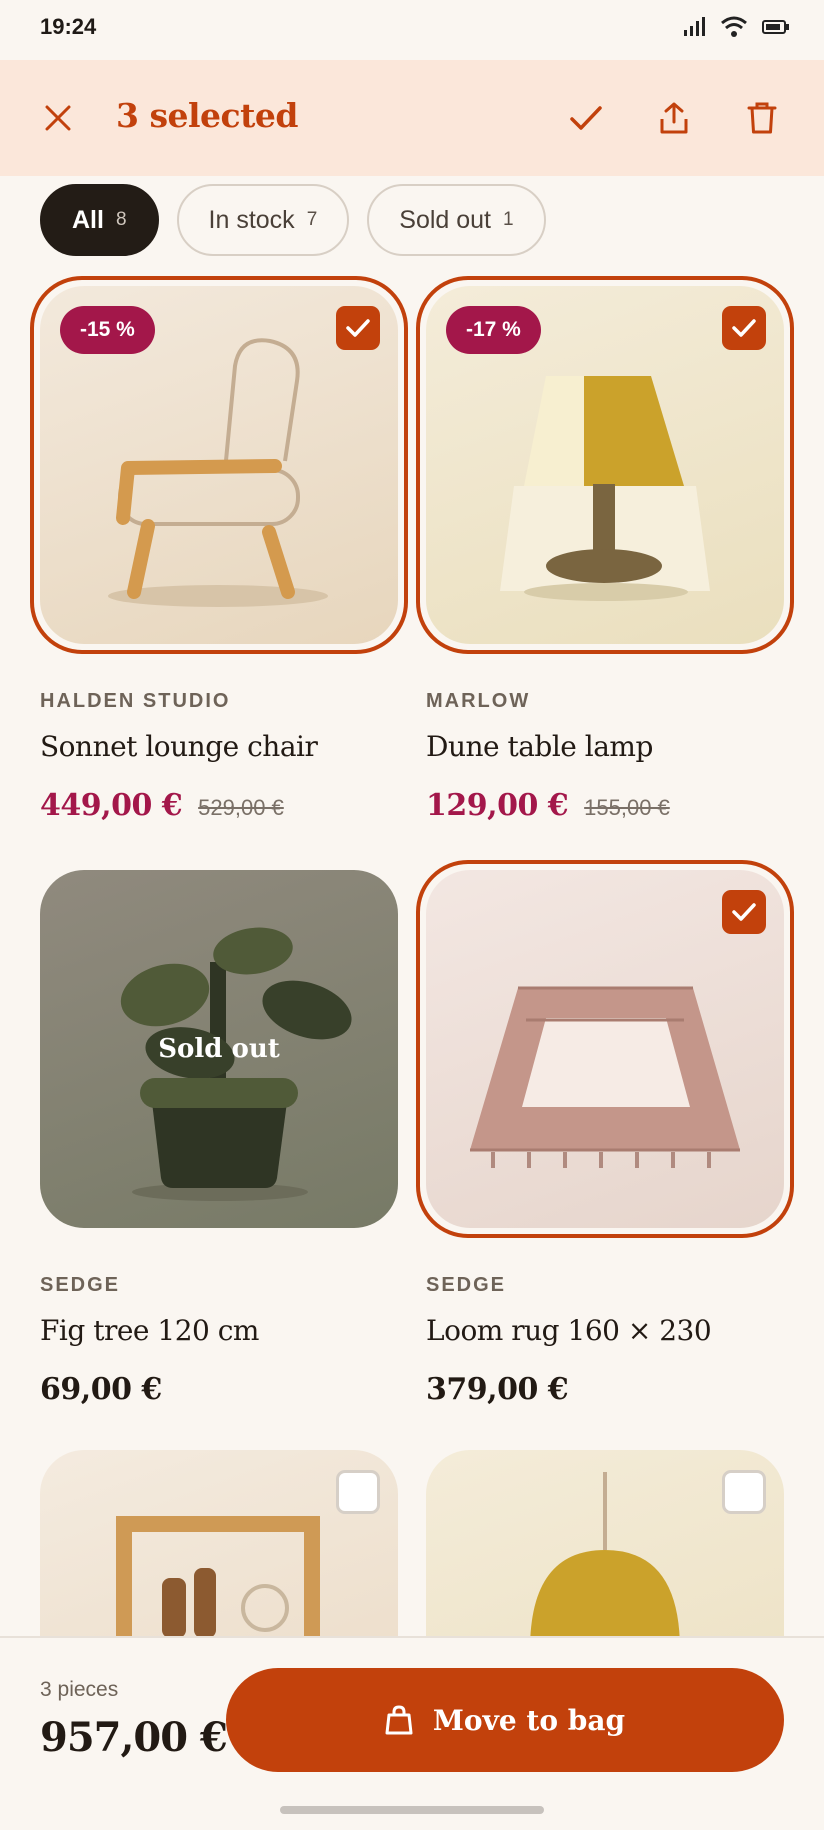  Describe the element at coordinates (179, 746) in the screenshot. I see `product-name: Sonnet lounge chair` at that location.